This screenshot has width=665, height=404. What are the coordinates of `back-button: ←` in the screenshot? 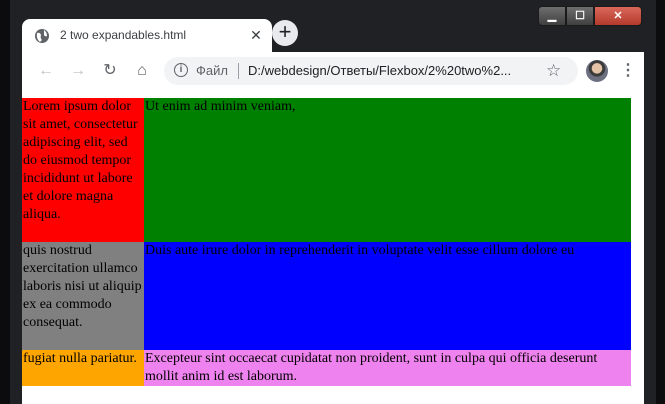 It's located at (46, 71).